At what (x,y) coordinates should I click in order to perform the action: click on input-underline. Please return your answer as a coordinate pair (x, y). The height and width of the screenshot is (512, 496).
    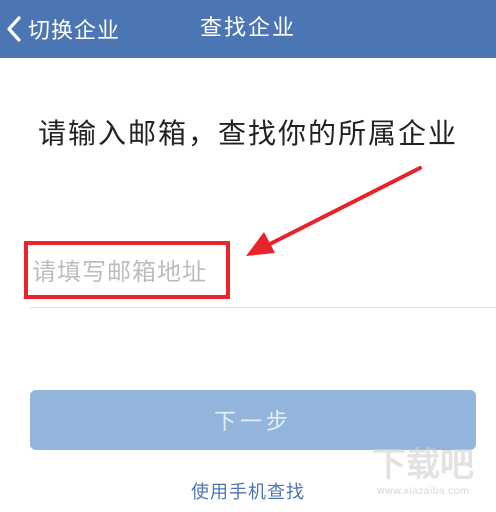
    Looking at the image, I should click on (263, 307).